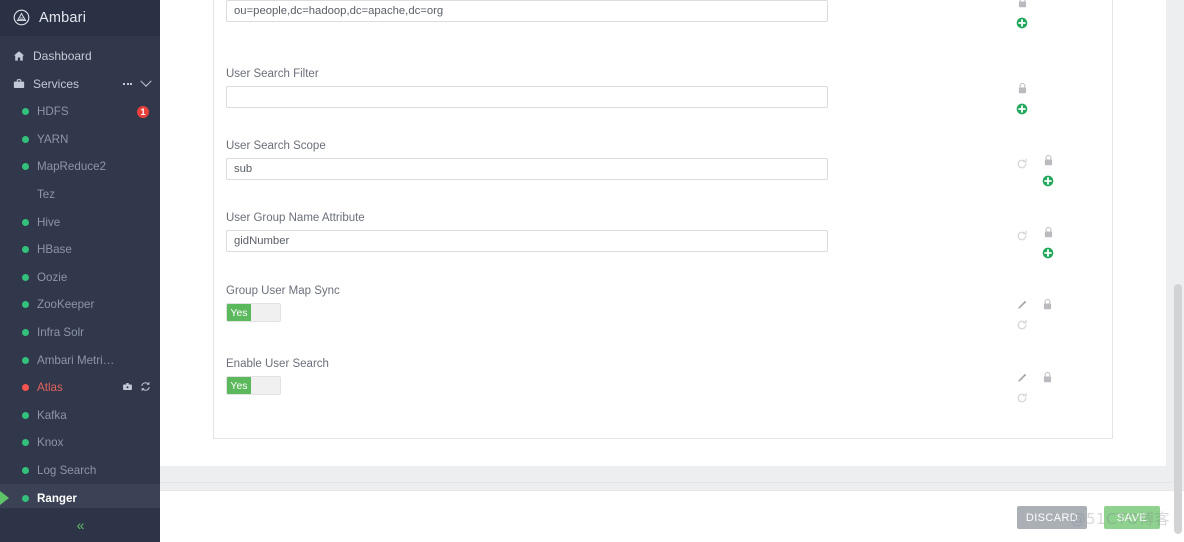  What do you see at coordinates (276, 146) in the screenshot?
I see `config-field-label: User Search Scope` at bounding box center [276, 146].